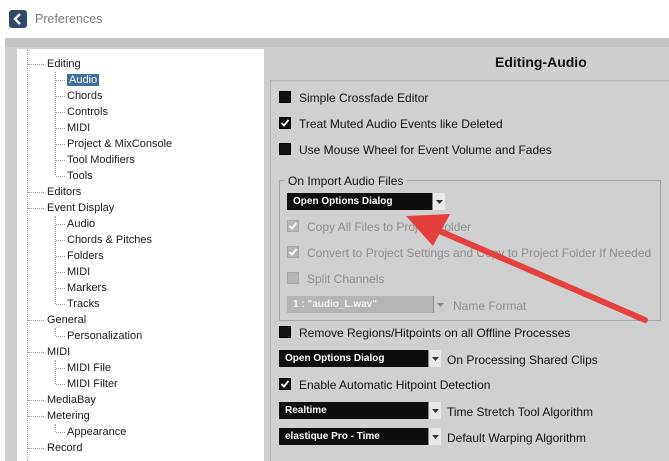 This screenshot has width=669, height=461. What do you see at coordinates (346, 181) in the screenshot?
I see `import-audio-group-title: On Import Audio Files` at bounding box center [346, 181].